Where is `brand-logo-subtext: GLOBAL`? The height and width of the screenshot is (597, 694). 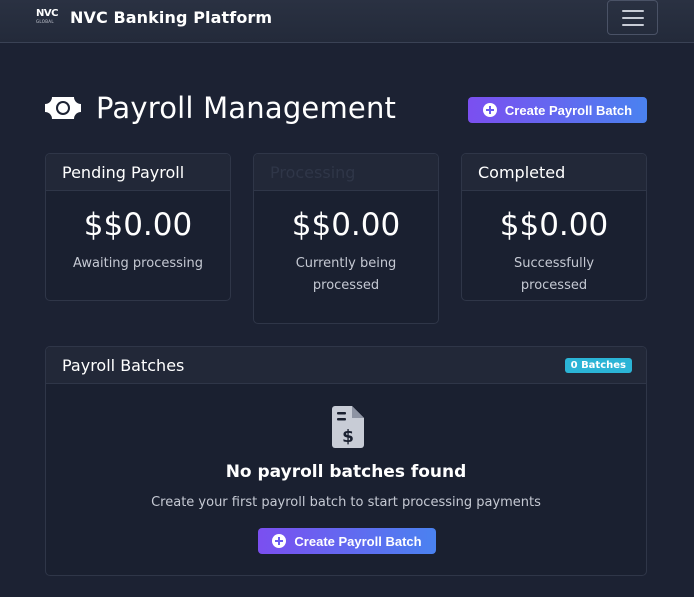 brand-logo-subtext: GLOBAL is located at coordinates (45, 21).